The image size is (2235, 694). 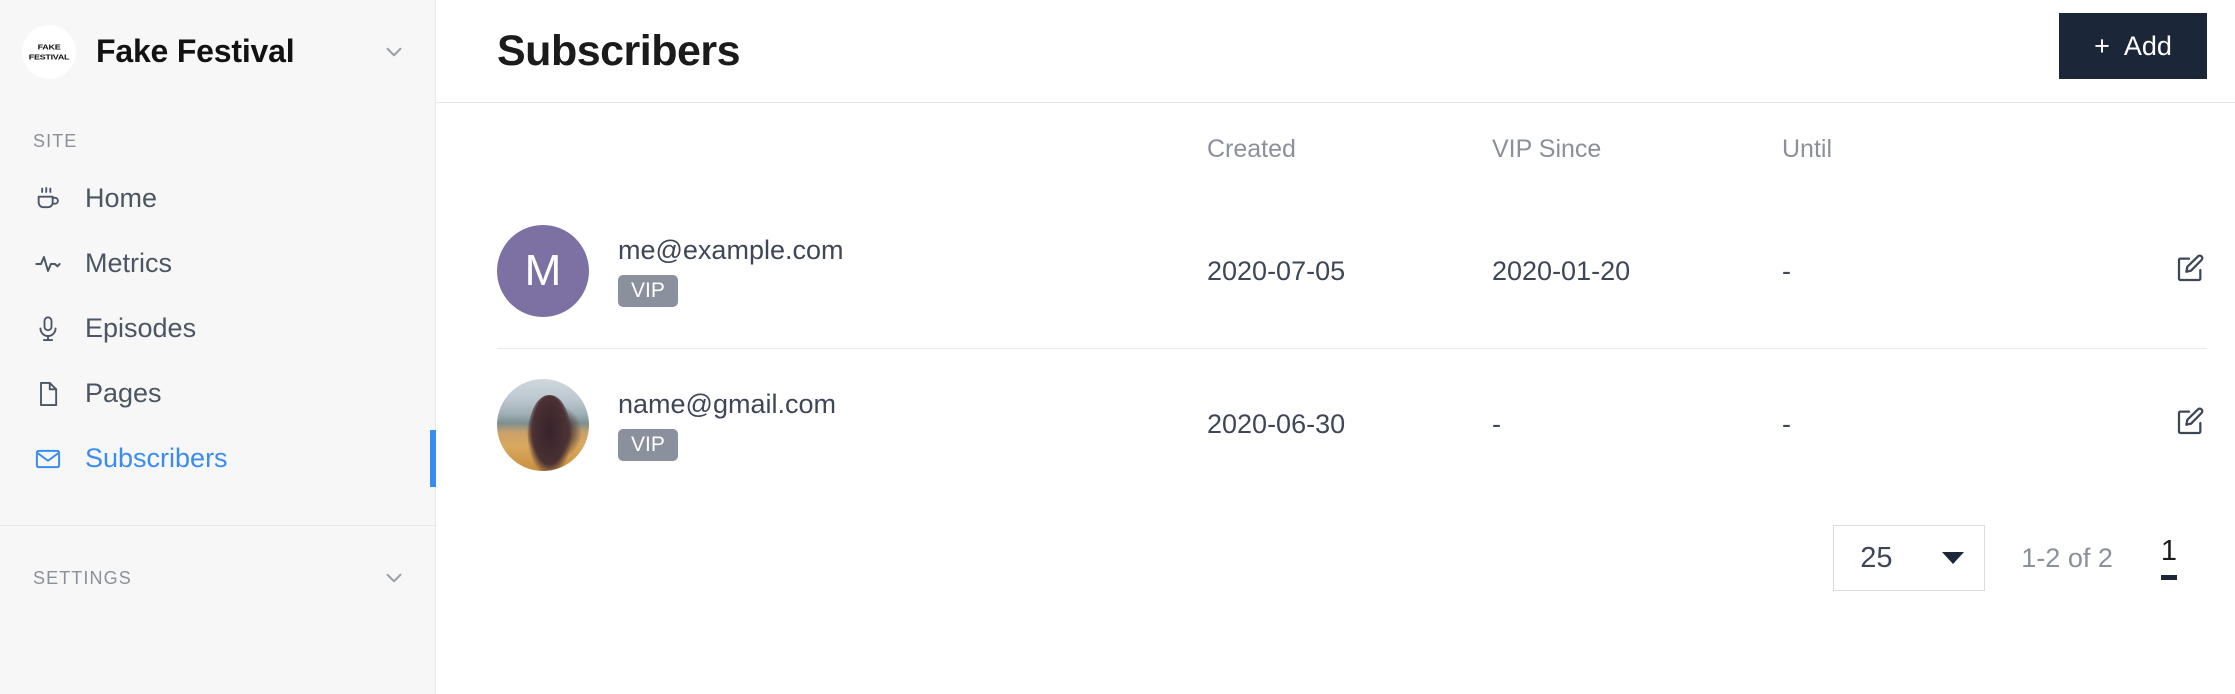 I want to click on created-value: 2020-06-30, so click(x=1349, y=424).